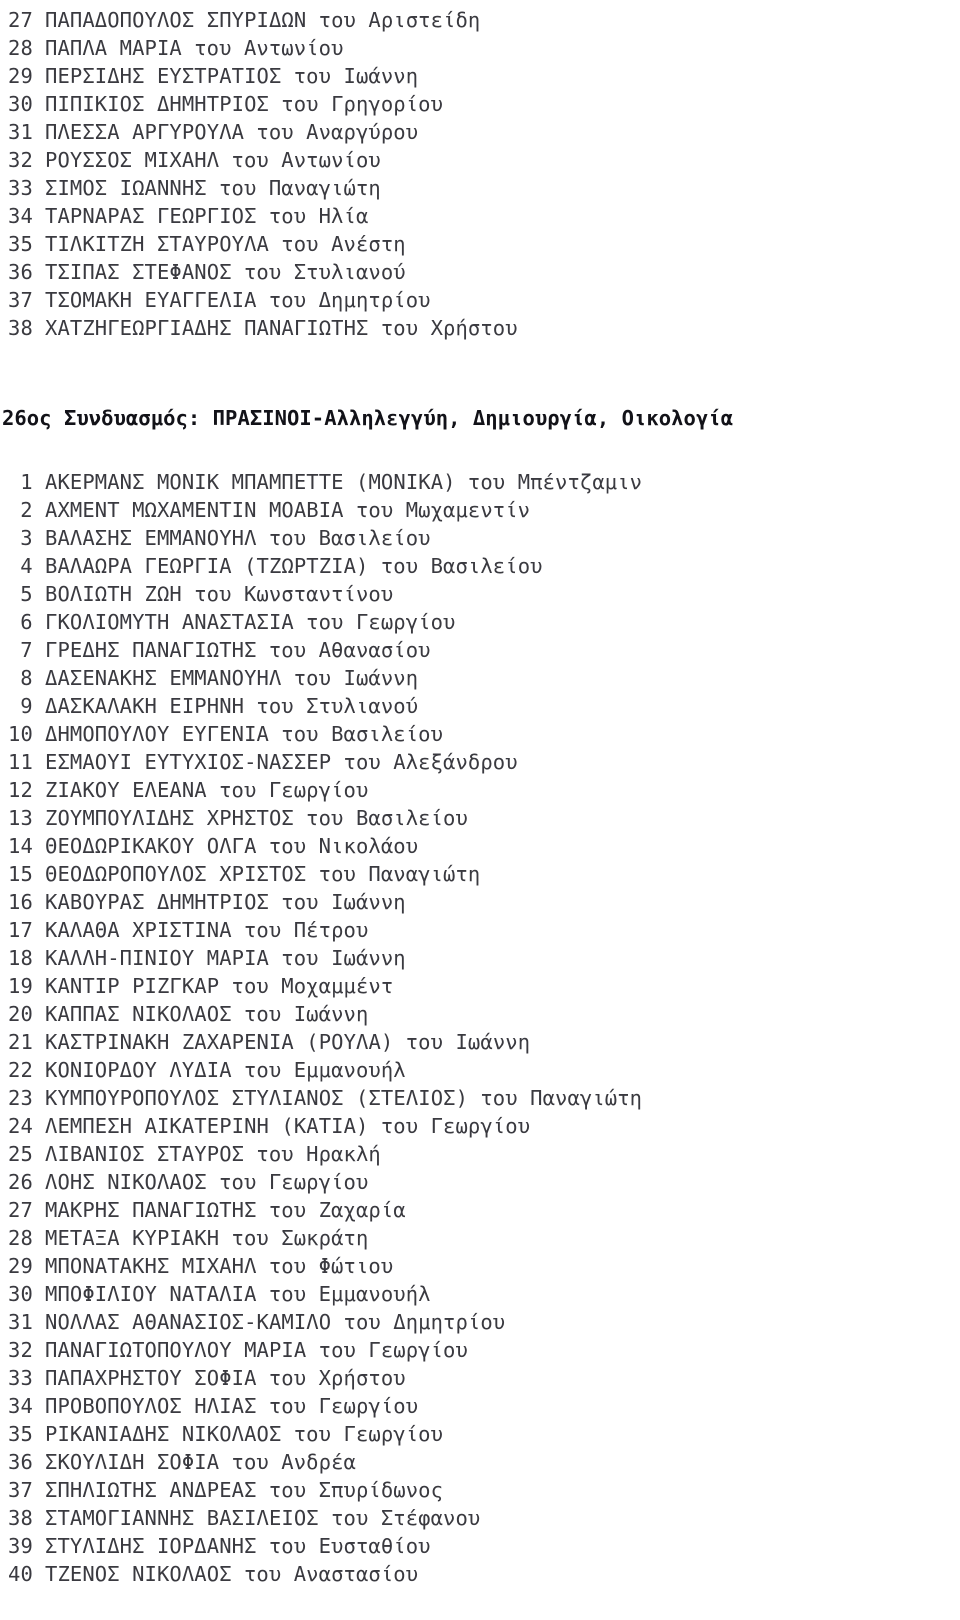 This screenshot has height=1620, width=960. Describe the element at coordinates (126, 188) in the screenshot. I see `candidate-name: ΣΙΜΟΣ ΙΩΑΝΝΗΣ` at that location.